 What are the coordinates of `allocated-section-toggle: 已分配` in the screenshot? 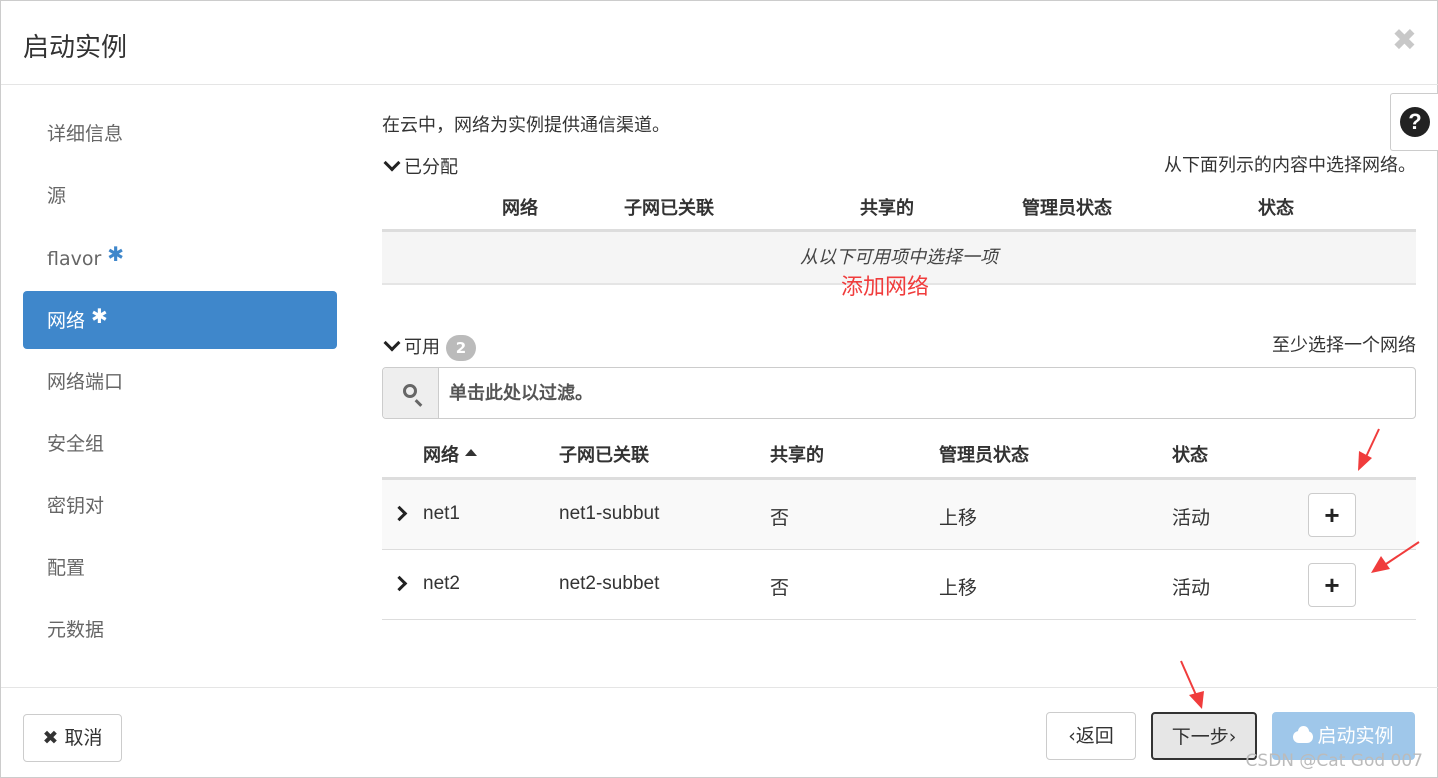 It's located at (420, 166).